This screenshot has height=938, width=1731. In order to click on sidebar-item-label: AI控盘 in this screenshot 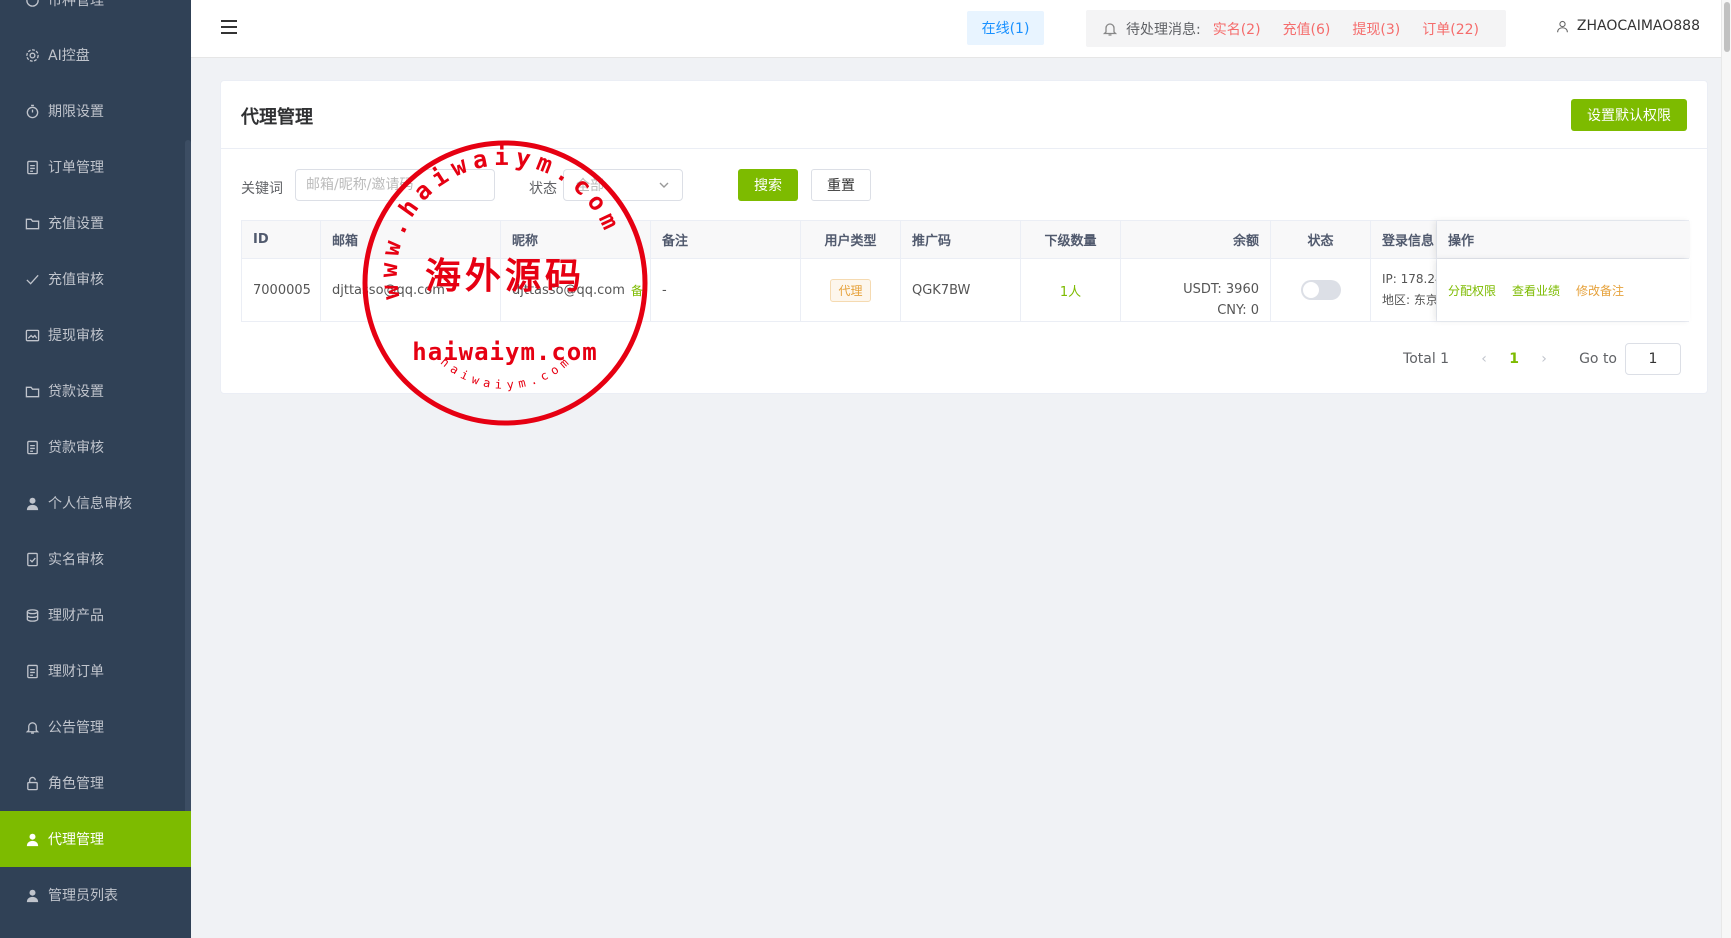, I will do `click(69, 56)`.